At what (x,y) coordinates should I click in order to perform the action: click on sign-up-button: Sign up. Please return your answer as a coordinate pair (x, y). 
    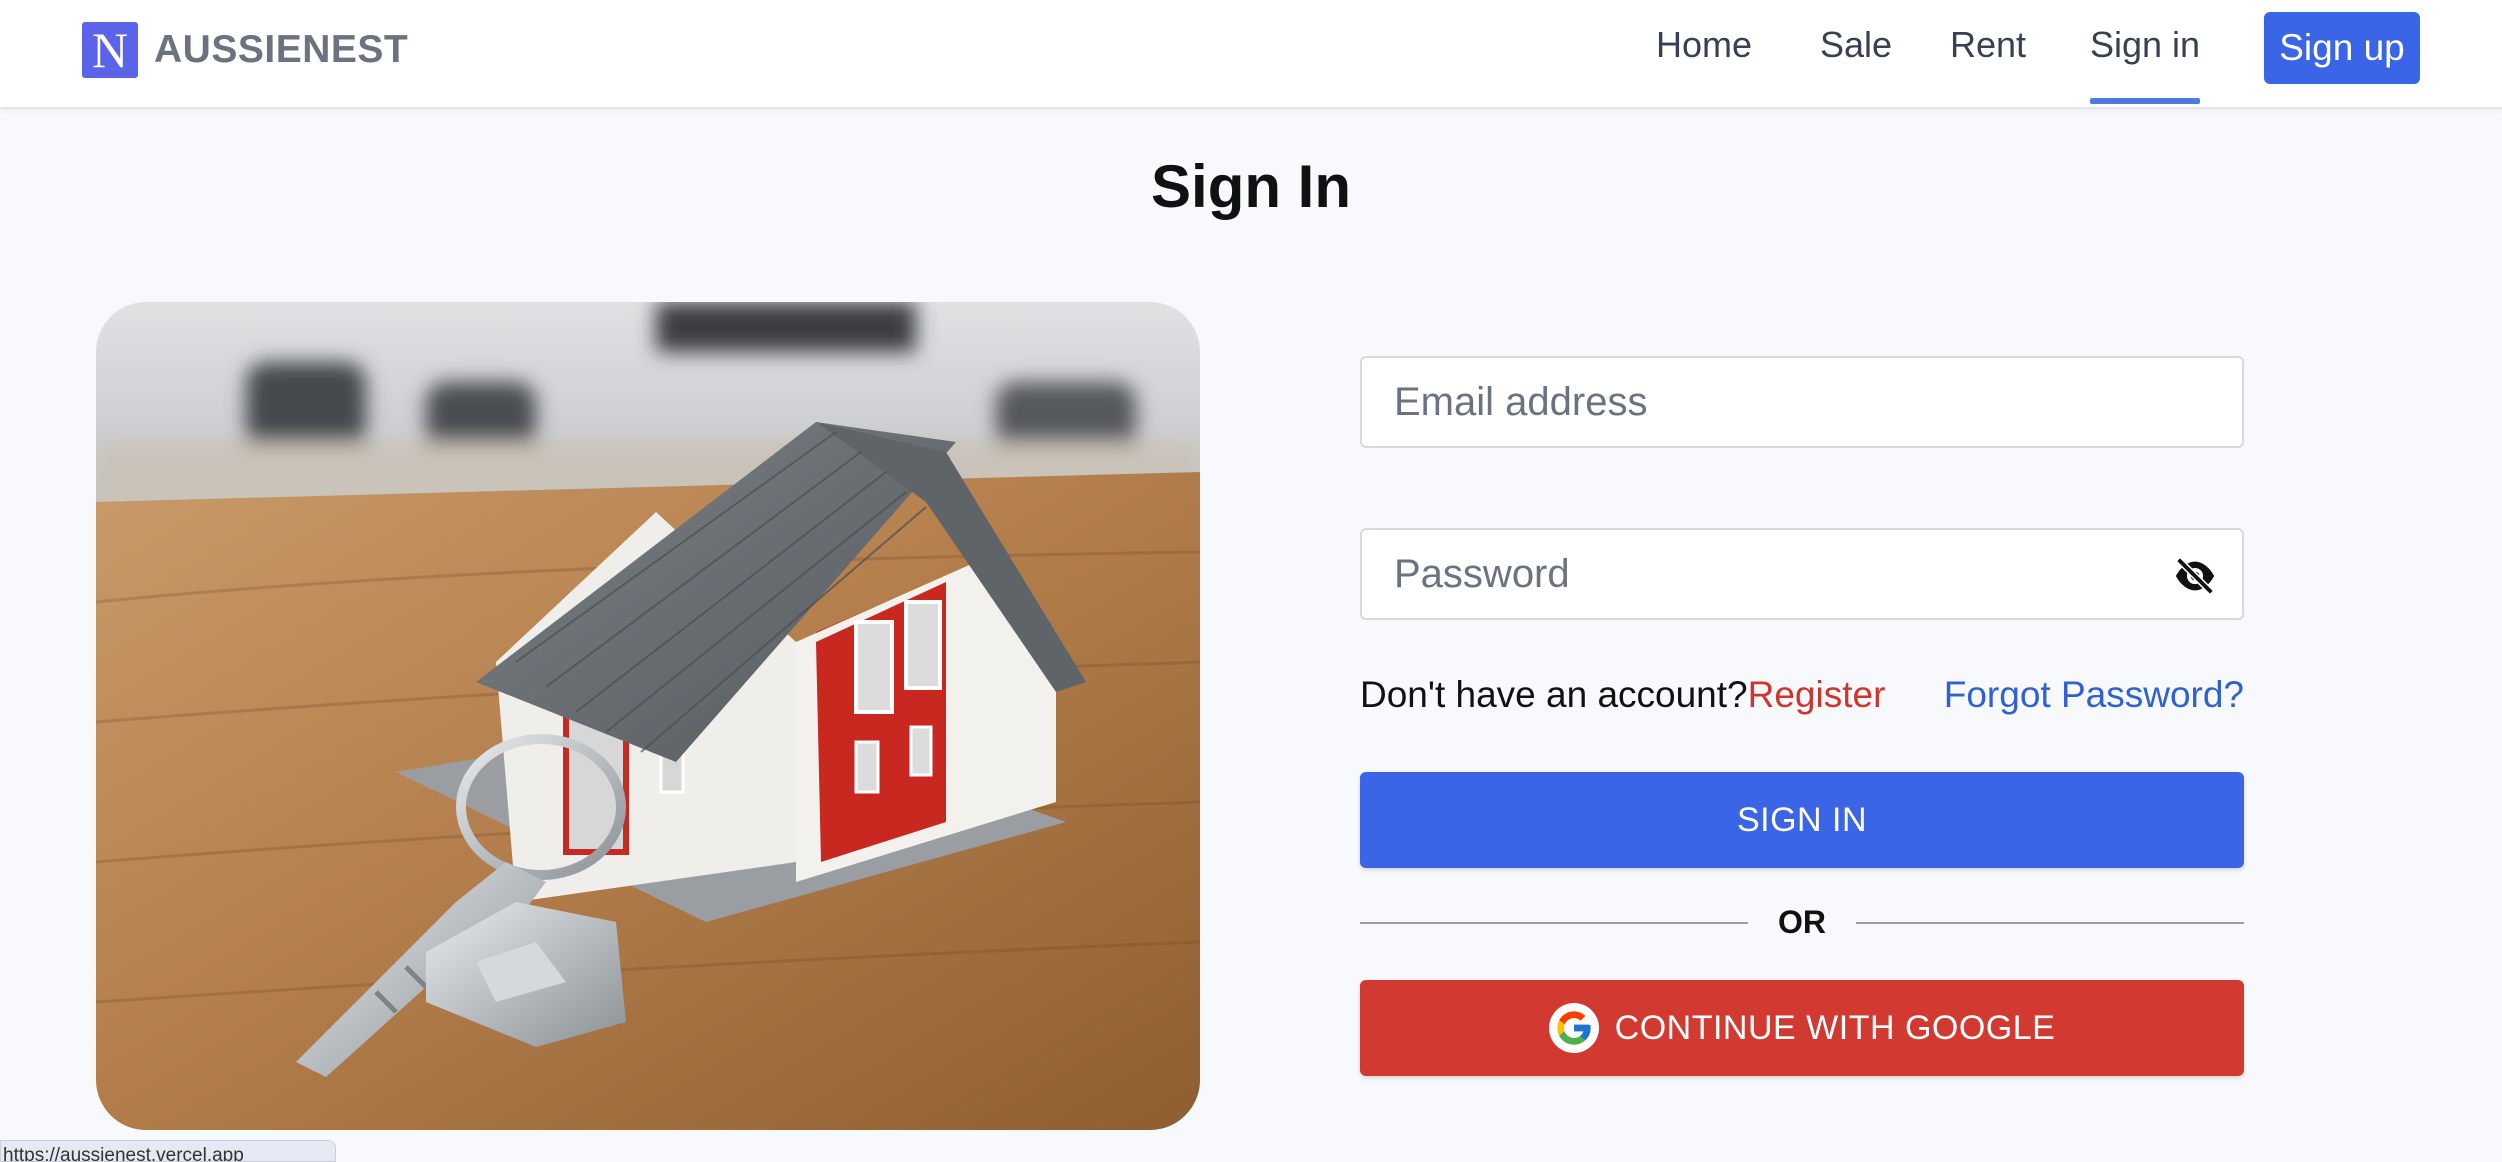
    Looking at the image, I should click on (2342, 48).